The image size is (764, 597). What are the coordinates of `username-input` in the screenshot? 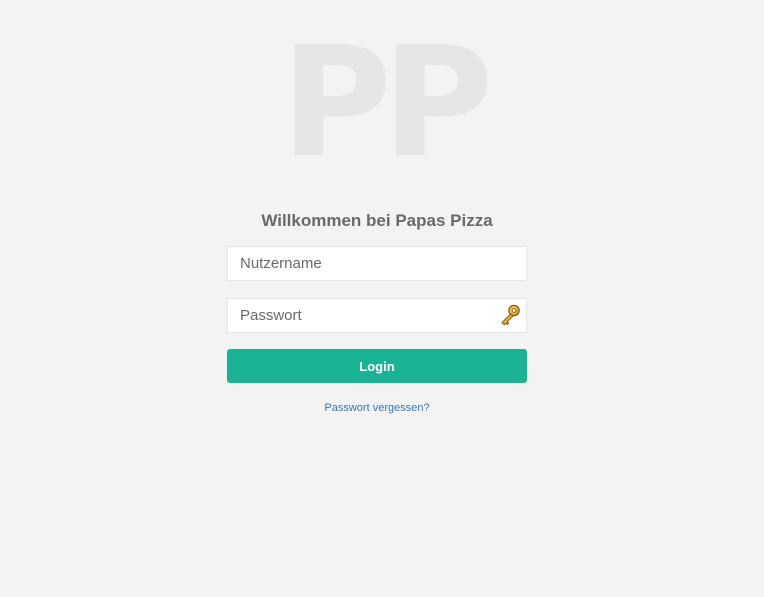 It's located at (377, 263).